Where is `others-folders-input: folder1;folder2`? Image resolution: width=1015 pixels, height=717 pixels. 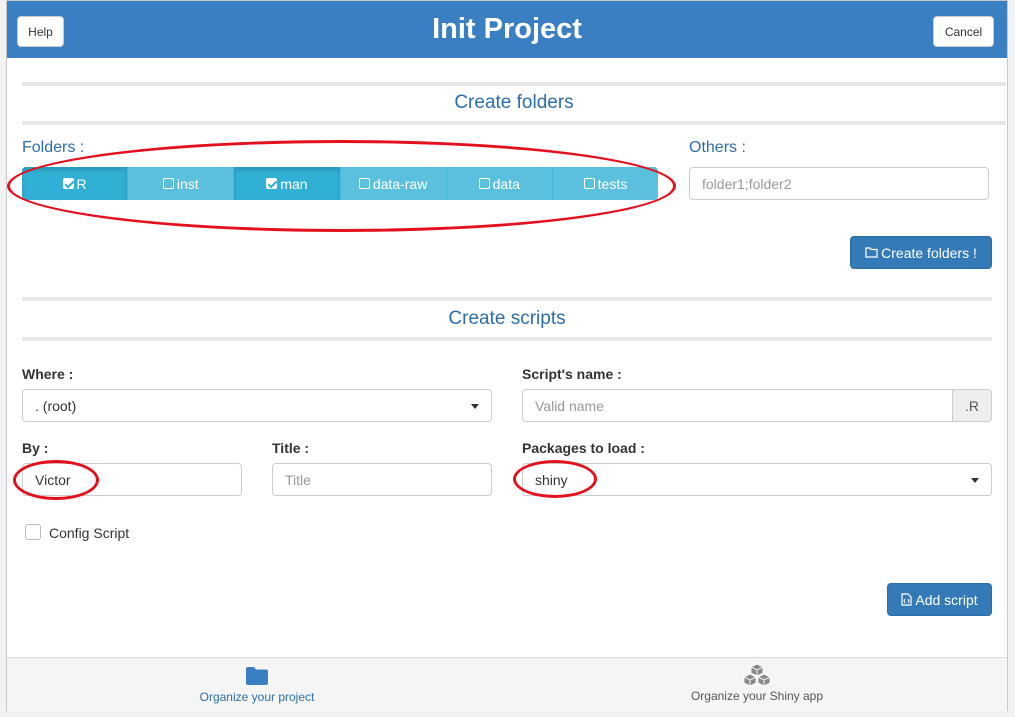 others-folders-input: folder1;folder2 is located at coordinates (839, 183).